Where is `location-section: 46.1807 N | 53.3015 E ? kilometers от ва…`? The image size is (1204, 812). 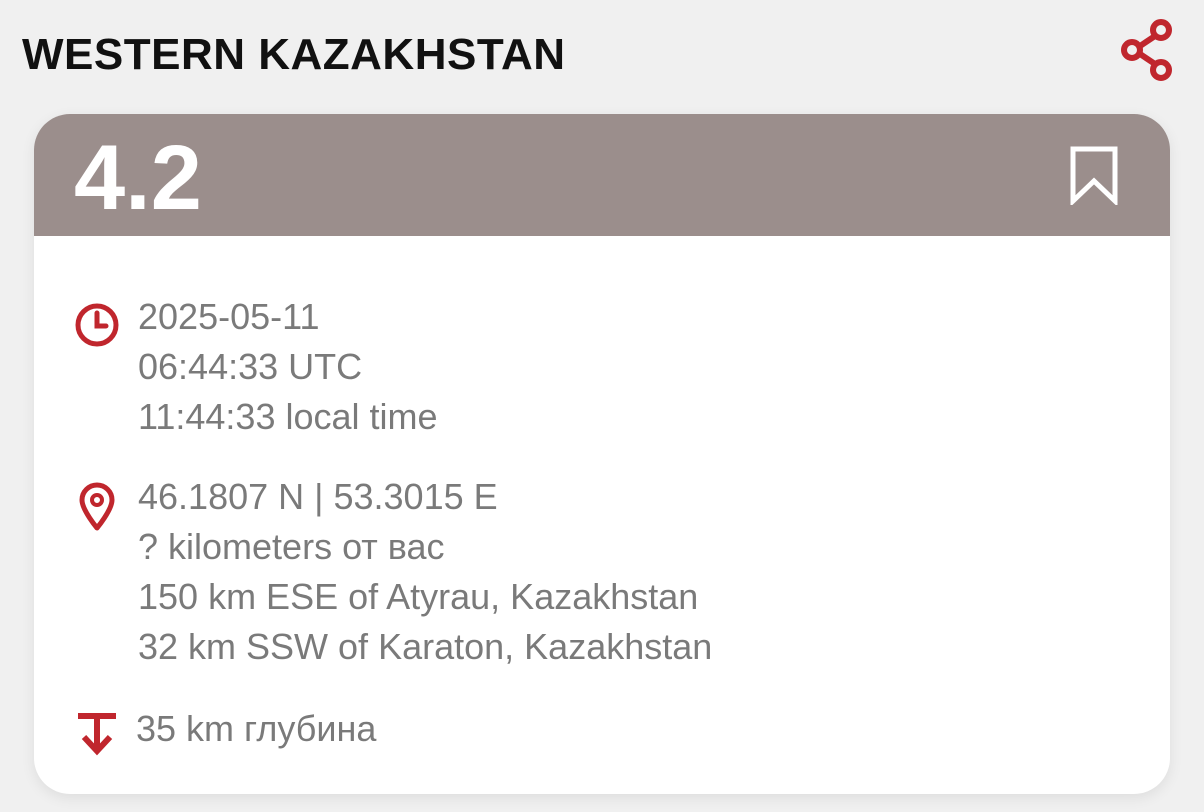 location-section: 46.1807 N | 53.3015 E ? kilometers от ва… is located at coordinates (392, 572).